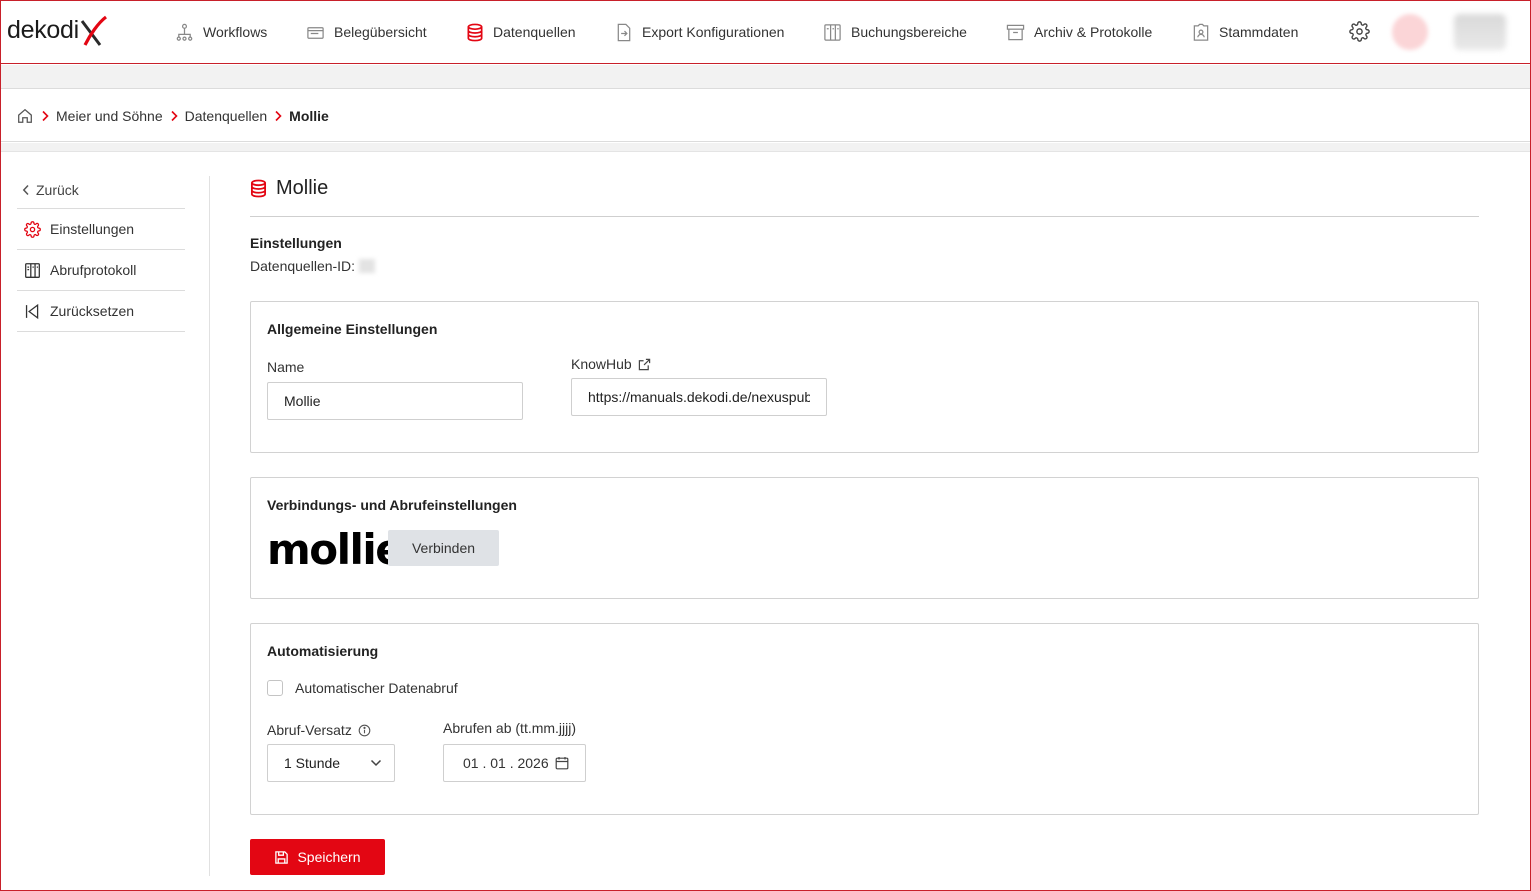 The image size is (1531, 891). I want to click on info-icon, so click(364, 730).